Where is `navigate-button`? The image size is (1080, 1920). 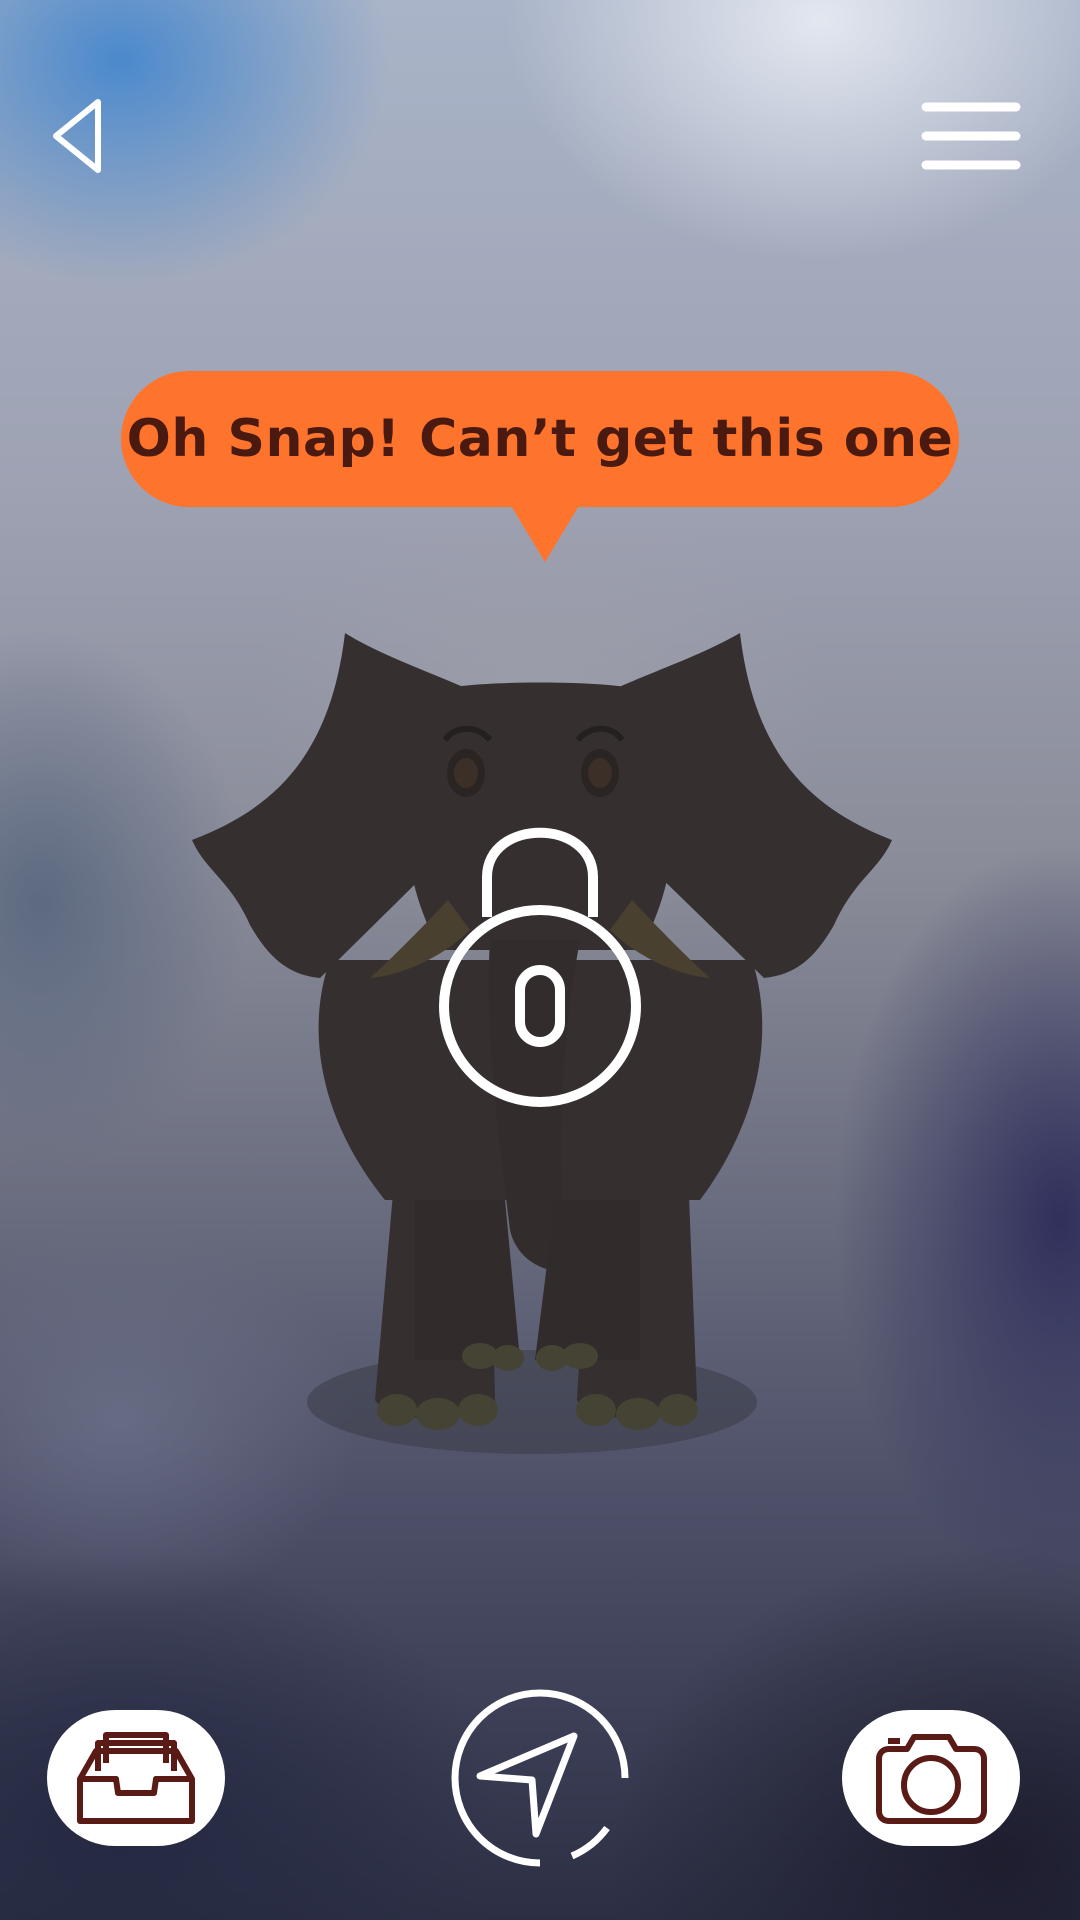 navigate-button is located at coordinates (540, 1778).